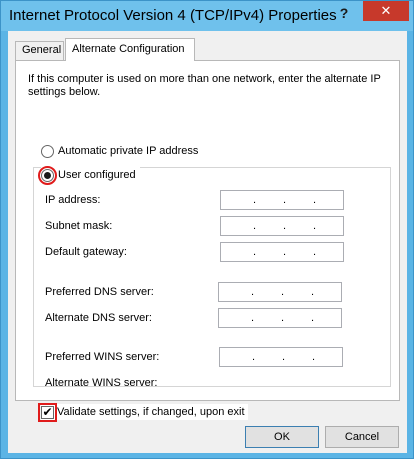 The image size is (414, 459). I want to click on validate-settings-checkbox: ✔, so click(47, 412).